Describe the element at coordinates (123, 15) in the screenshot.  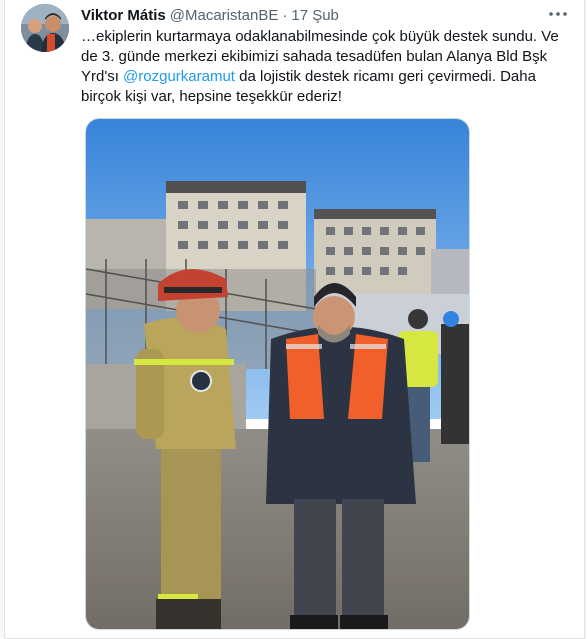
I see `author-name: Viktor Mátis` at that location.